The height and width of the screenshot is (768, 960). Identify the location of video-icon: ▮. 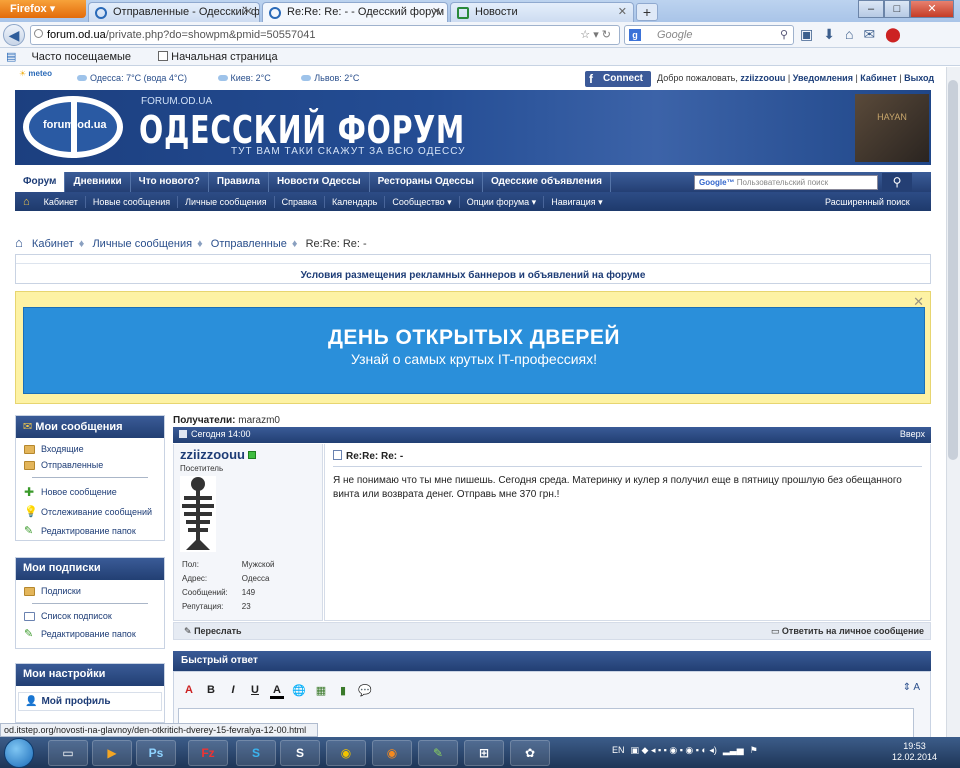
(343, 691).